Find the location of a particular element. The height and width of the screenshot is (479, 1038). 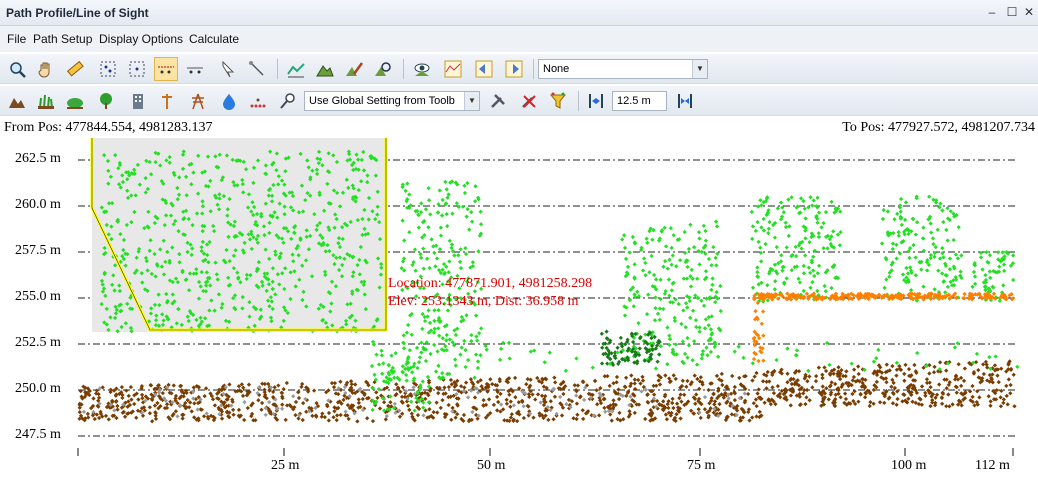

menu-file: File is located at coordinates (16, 39).